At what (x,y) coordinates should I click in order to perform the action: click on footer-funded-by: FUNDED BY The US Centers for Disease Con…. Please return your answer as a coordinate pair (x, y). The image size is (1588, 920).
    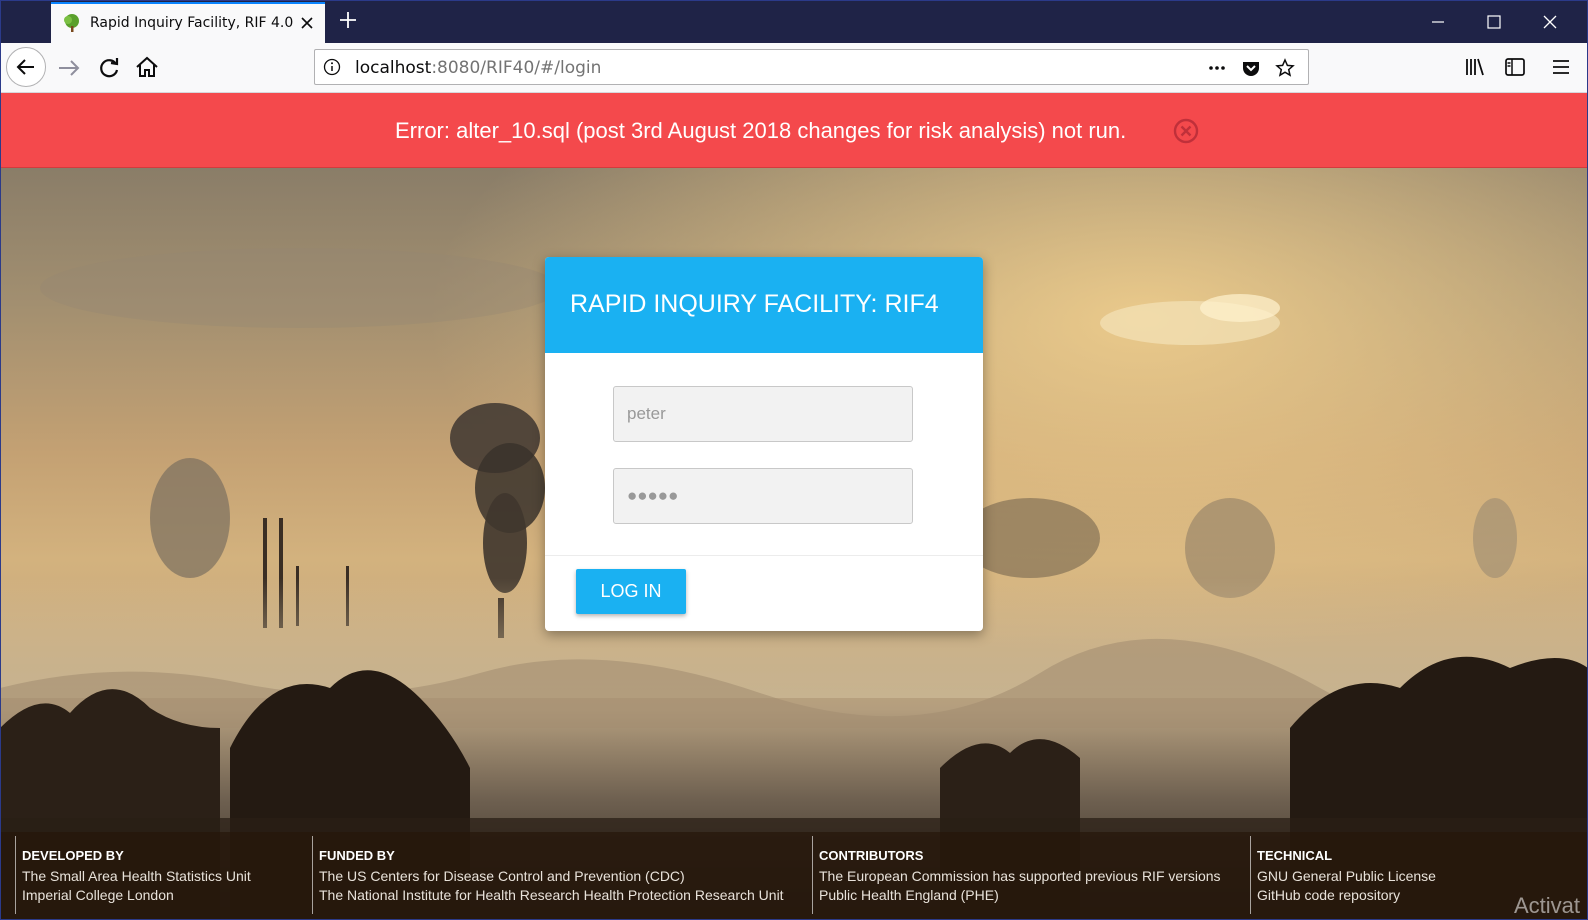
    Looking at the image, I should click on (557, 875).